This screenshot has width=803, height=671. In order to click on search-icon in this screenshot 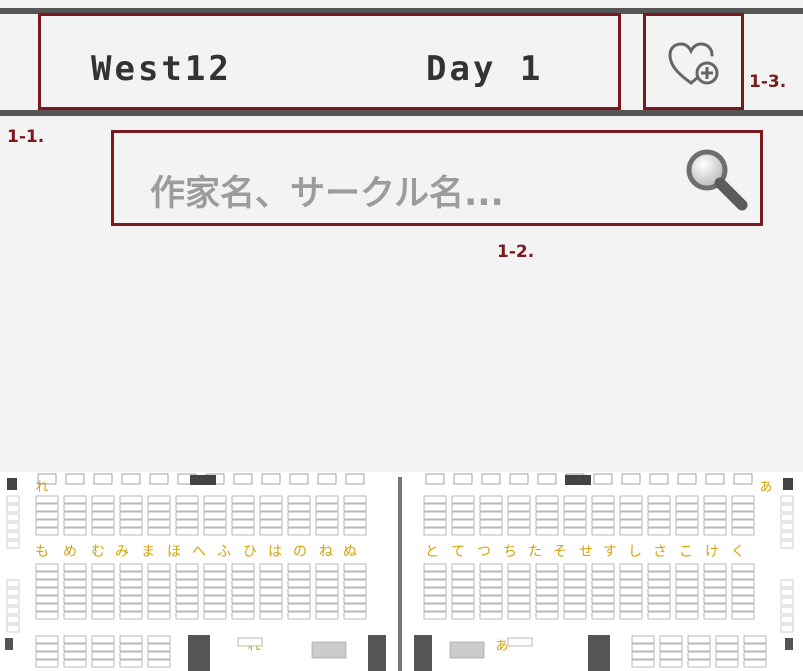, I will do `click(717, 180)`.